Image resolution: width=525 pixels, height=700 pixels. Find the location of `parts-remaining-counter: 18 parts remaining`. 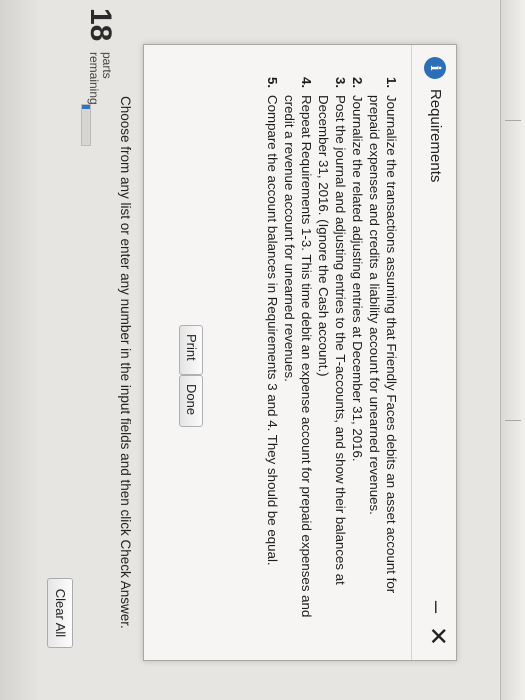

parts-remaining-counter: 18 parts remaining is located at coordinates (95, 68).